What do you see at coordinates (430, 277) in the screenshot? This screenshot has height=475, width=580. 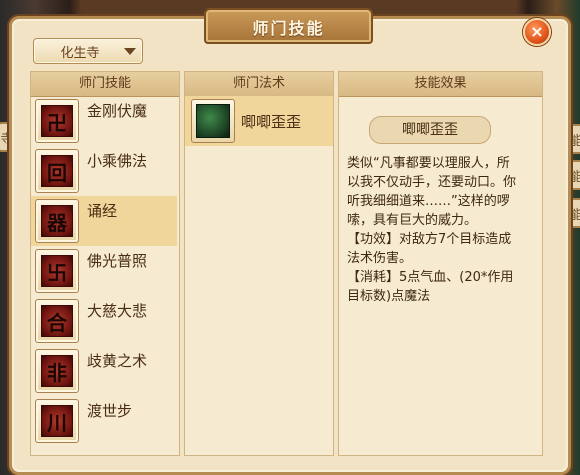 I see `effect-line: 【消耗】5点气血、(20*作用` at bounding box center [430, 277].